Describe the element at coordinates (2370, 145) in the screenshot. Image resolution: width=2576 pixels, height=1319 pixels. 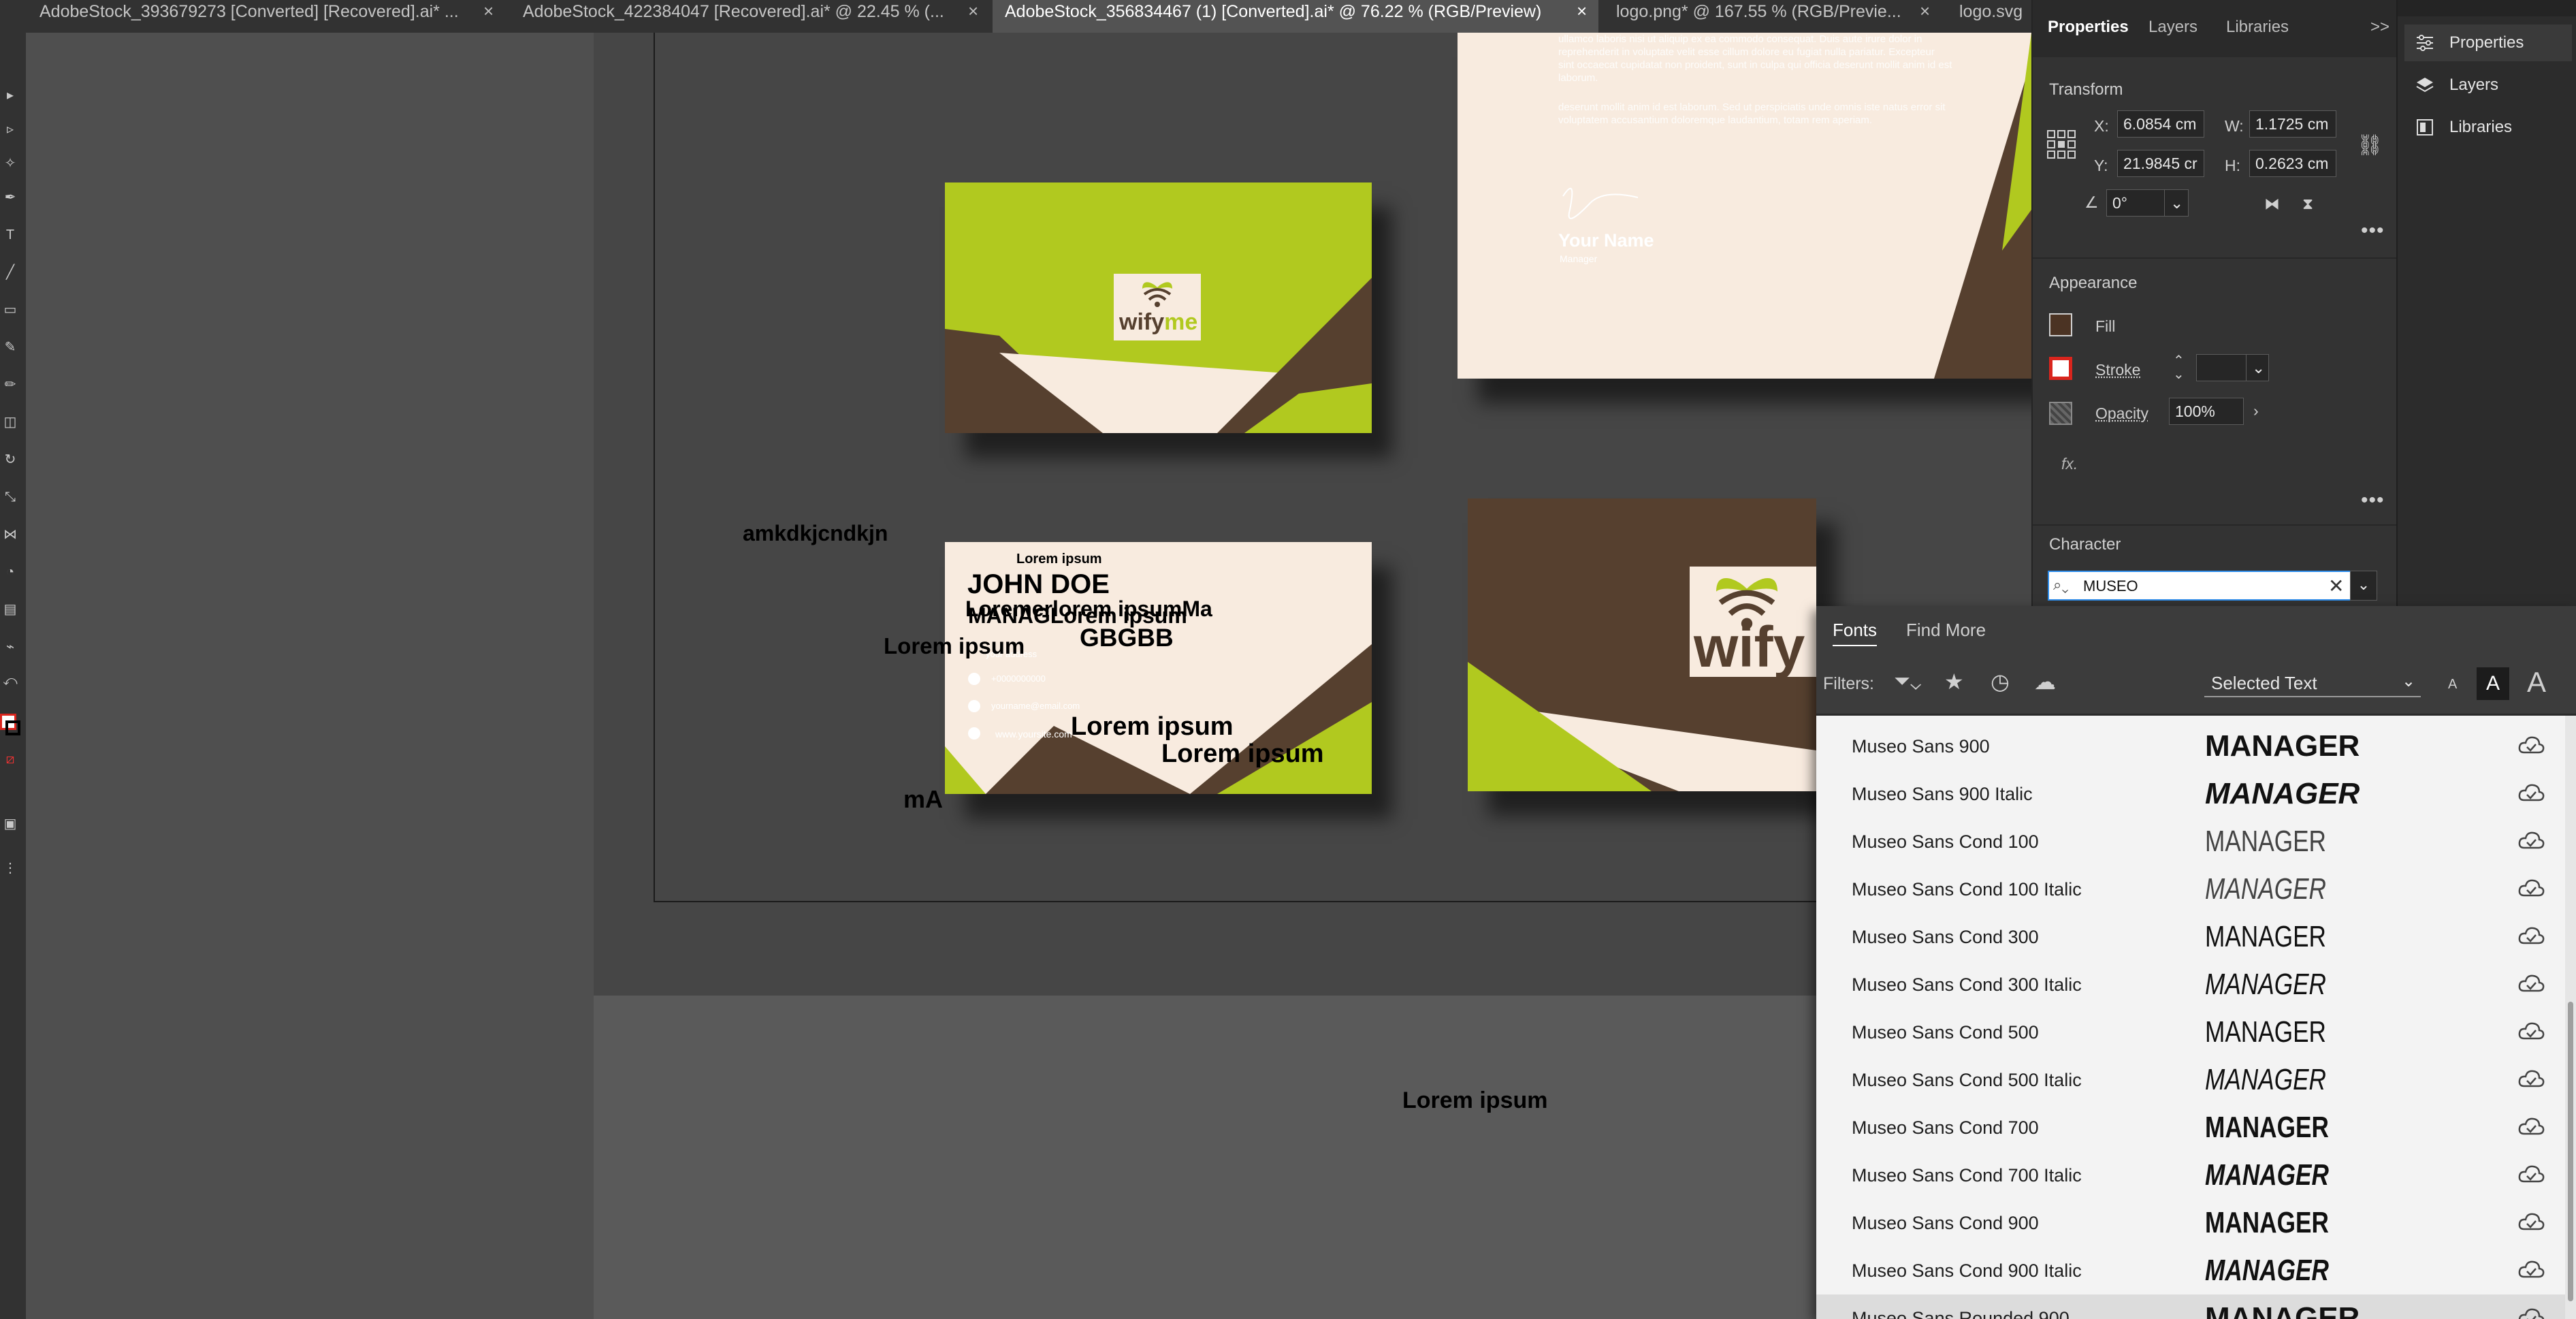
I see `constrain-proportions-icon: ⛓` at that location.